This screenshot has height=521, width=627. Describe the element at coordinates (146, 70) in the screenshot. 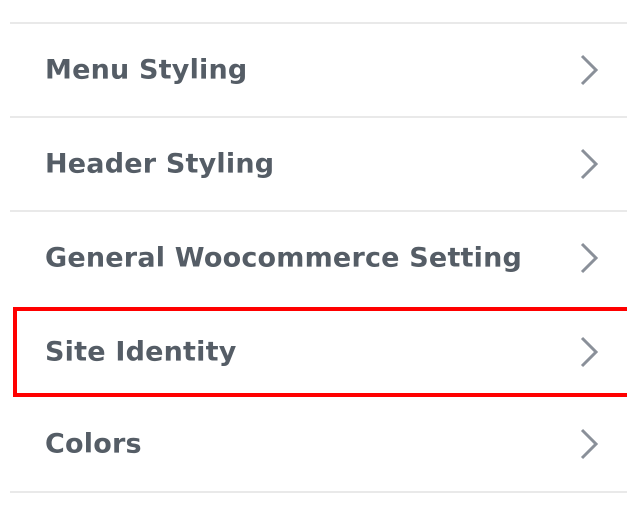

I see `menu-item-label: Menu Styling` at that location.